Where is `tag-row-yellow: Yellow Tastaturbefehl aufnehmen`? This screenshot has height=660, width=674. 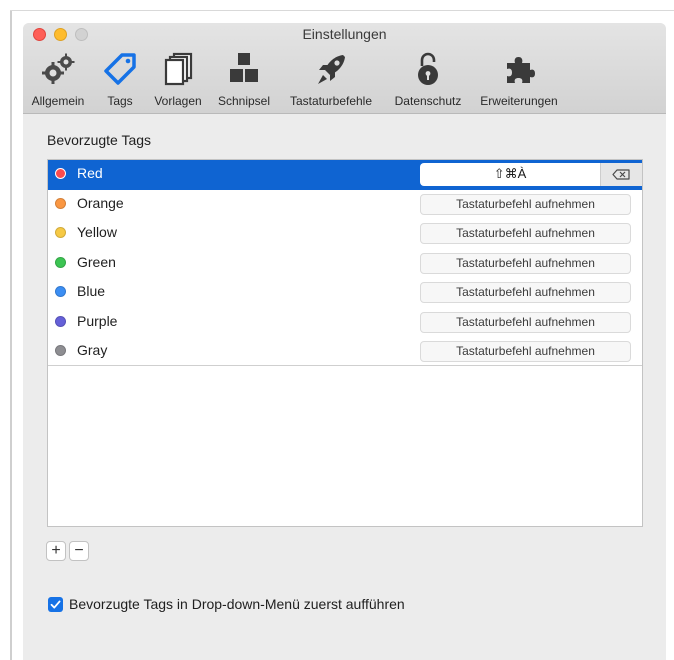
tag-row-yellow: Yellow Tastaturbefehl aufnehmen is located at coordinates (345, 234).